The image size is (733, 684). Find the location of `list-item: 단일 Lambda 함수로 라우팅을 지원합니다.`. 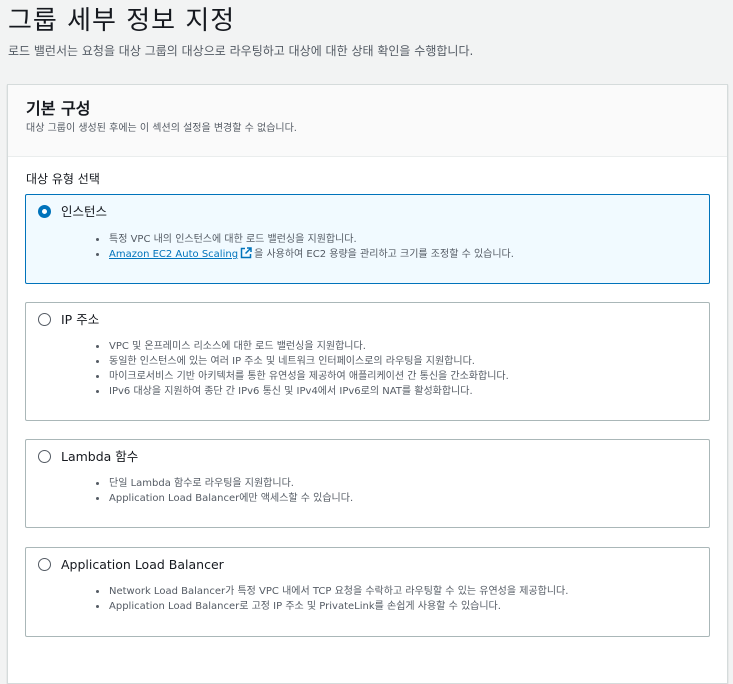

list-item: 단일 Lambda 함수로 라우팅을 지원합니다. is located at coordinates (396, 483).